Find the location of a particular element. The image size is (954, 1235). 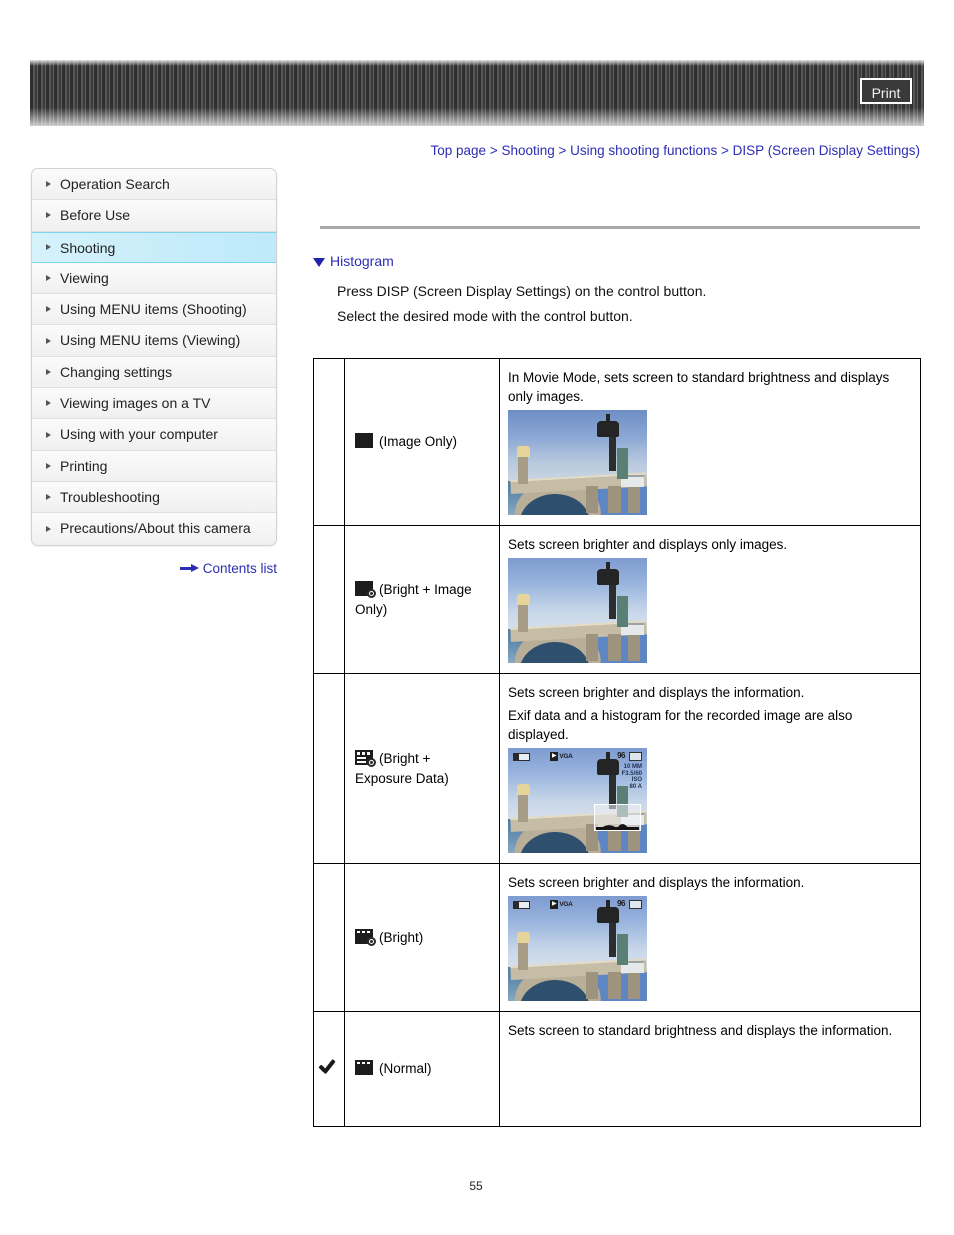

sidebar-item-viewing-images-on-a-tv: Viewing images on a TV is located at coordinates (154, 404).